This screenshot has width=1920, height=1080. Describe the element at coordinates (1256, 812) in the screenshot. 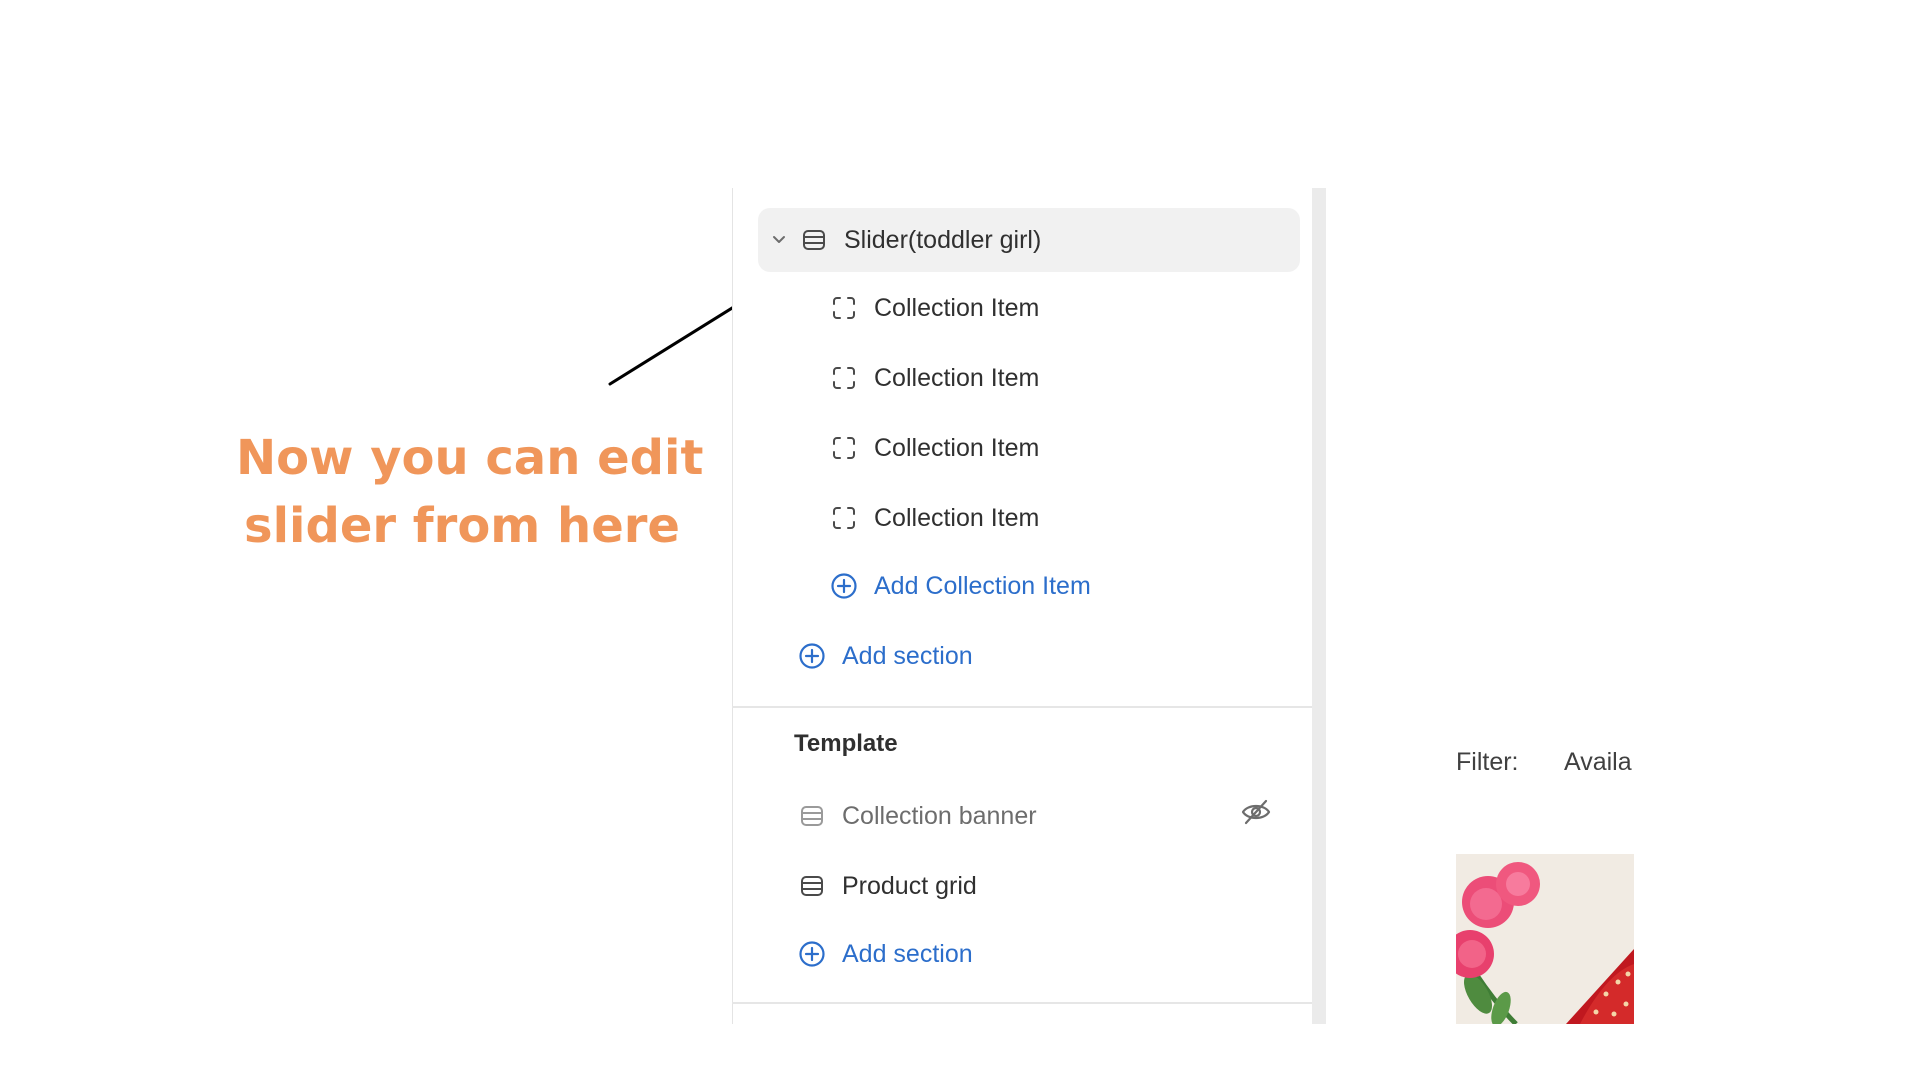

I see `eye-off-icon` at that location.